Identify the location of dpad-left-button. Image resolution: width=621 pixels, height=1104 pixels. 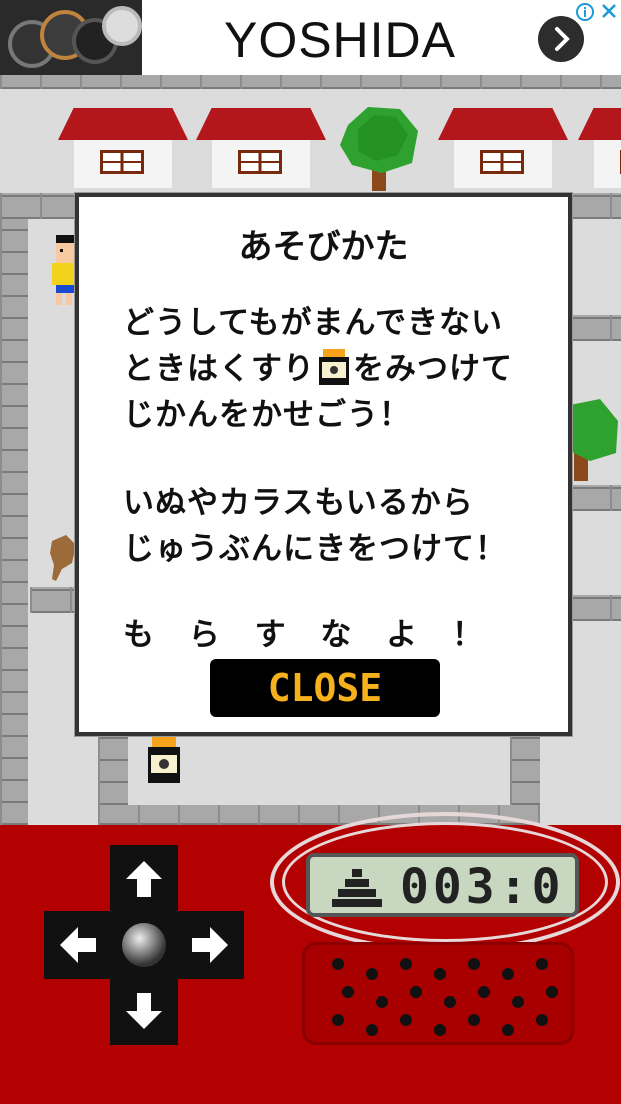
(78, 945).